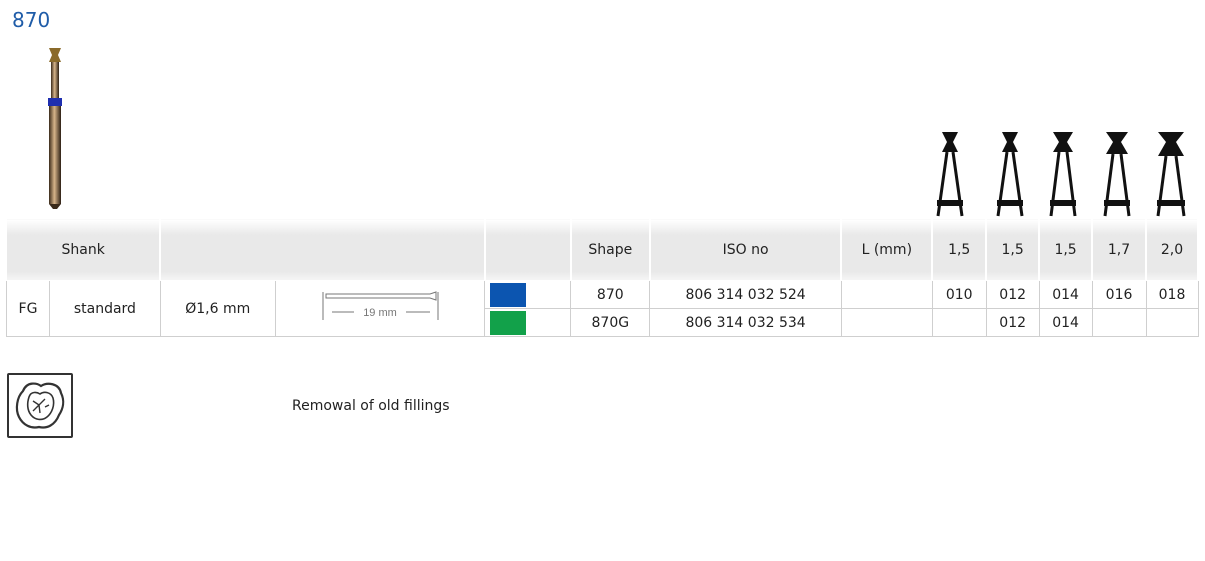 The height and width of the screenshot is (561, 1205). I want to click on shank-drawing-cell: 19 mm, so click(380, 308).